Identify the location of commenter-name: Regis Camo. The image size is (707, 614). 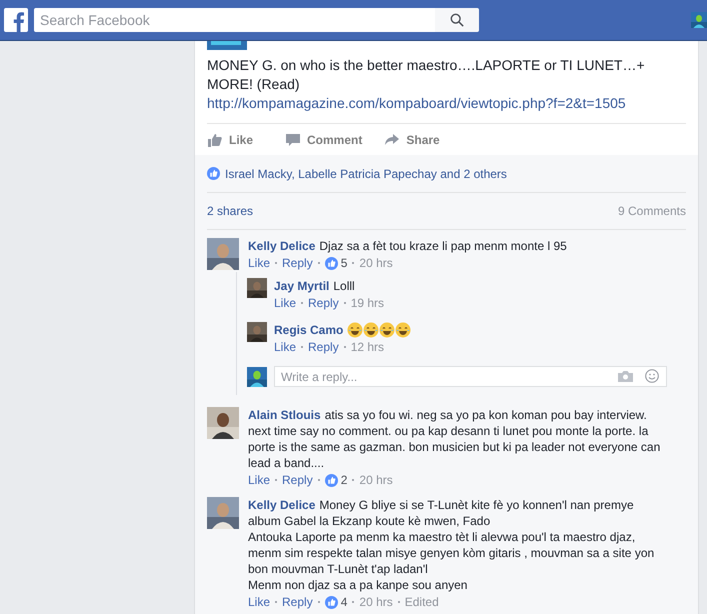
(309, 330).